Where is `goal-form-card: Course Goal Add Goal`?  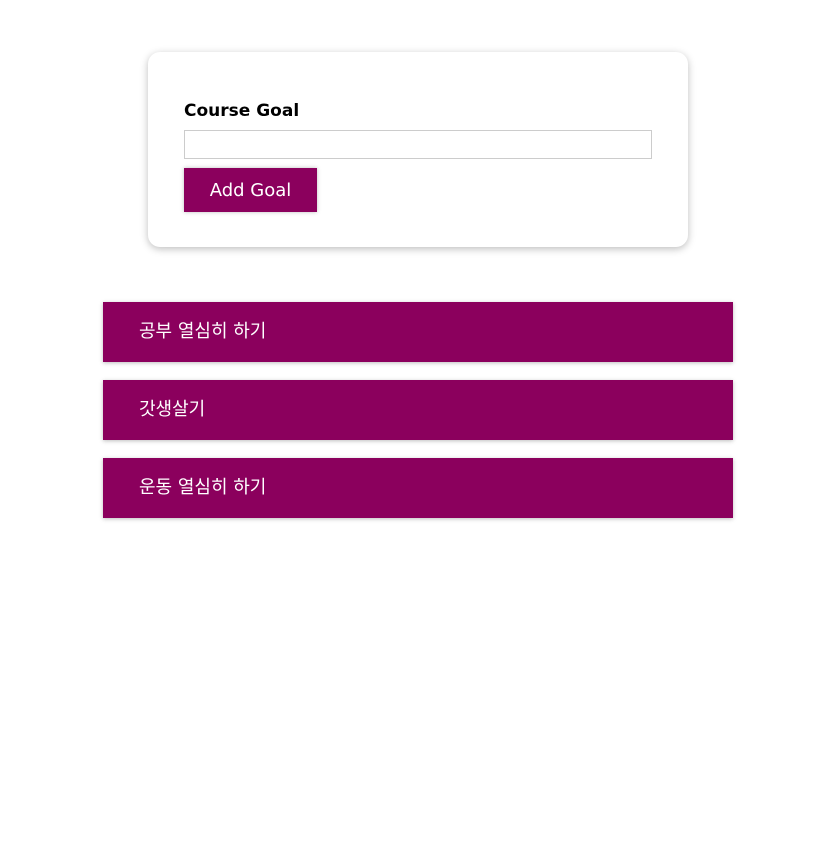
goal-form-card: Course Goal Add Goal is located at coordinates (418, 149).